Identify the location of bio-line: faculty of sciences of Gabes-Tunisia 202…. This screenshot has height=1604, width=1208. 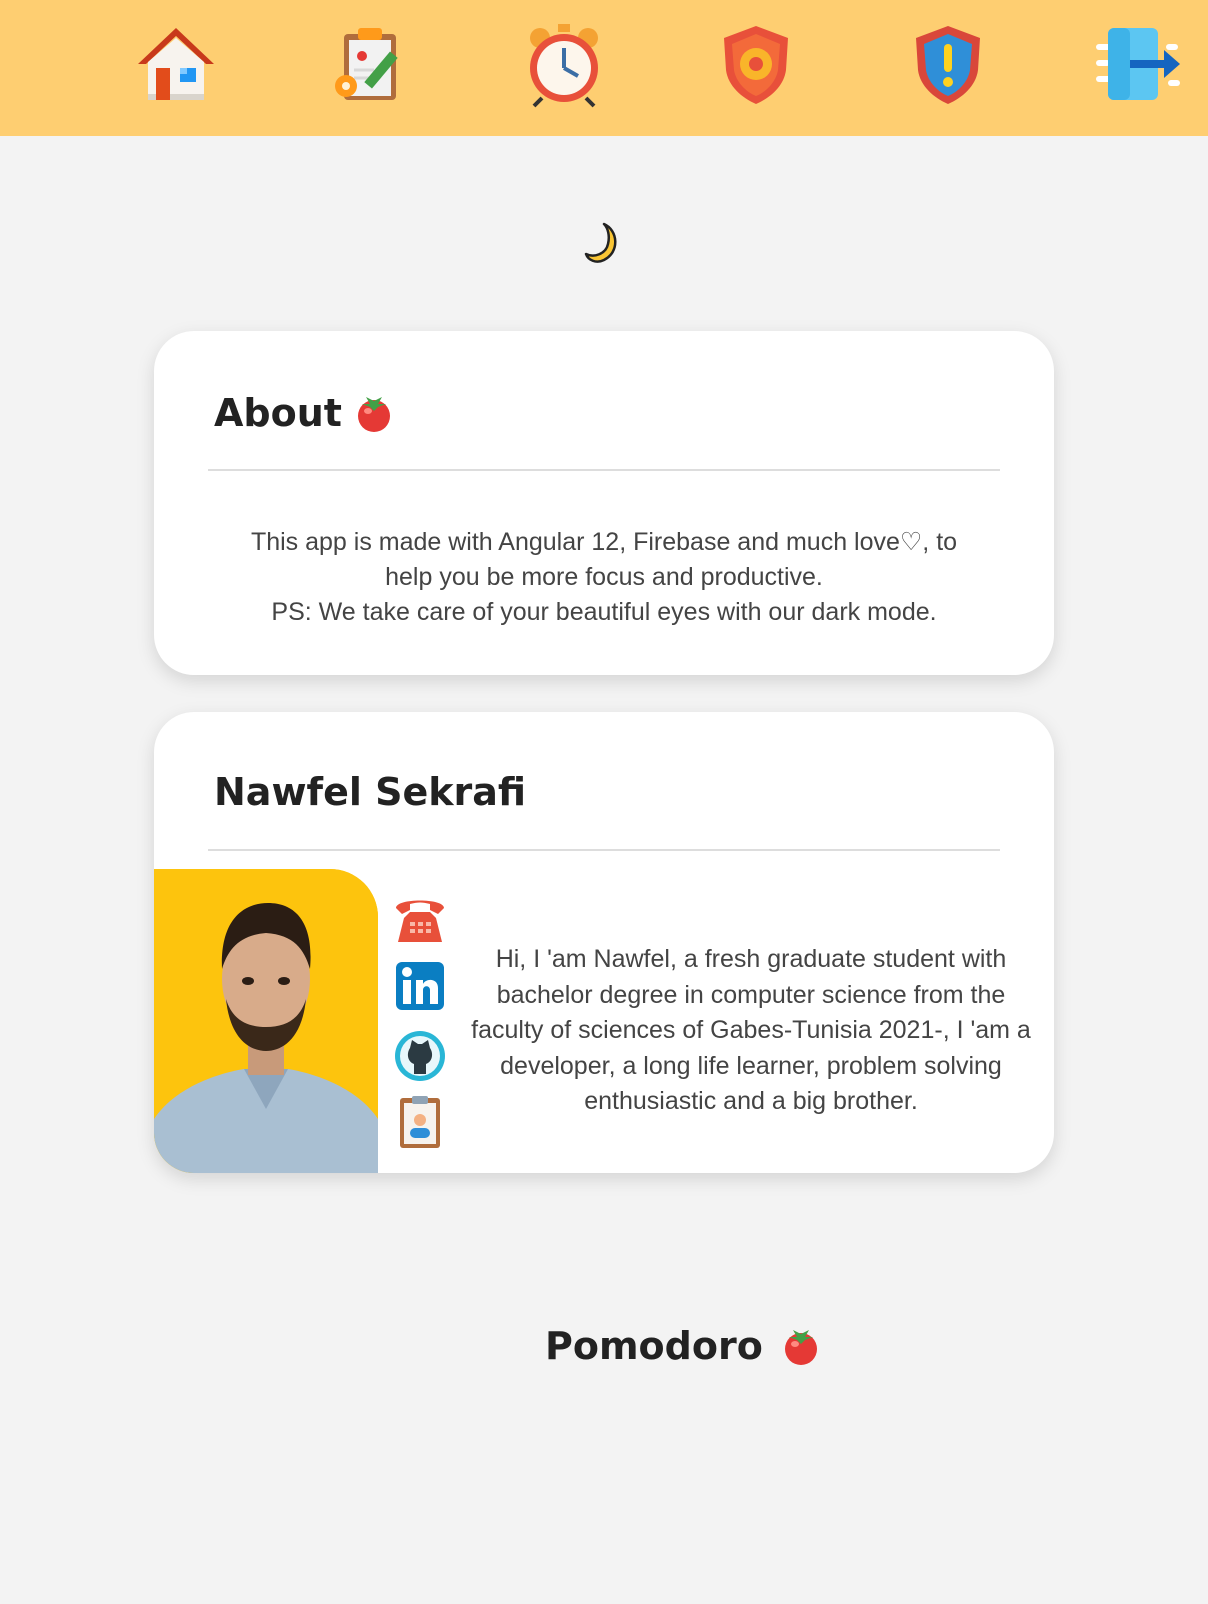
(751, 1030).